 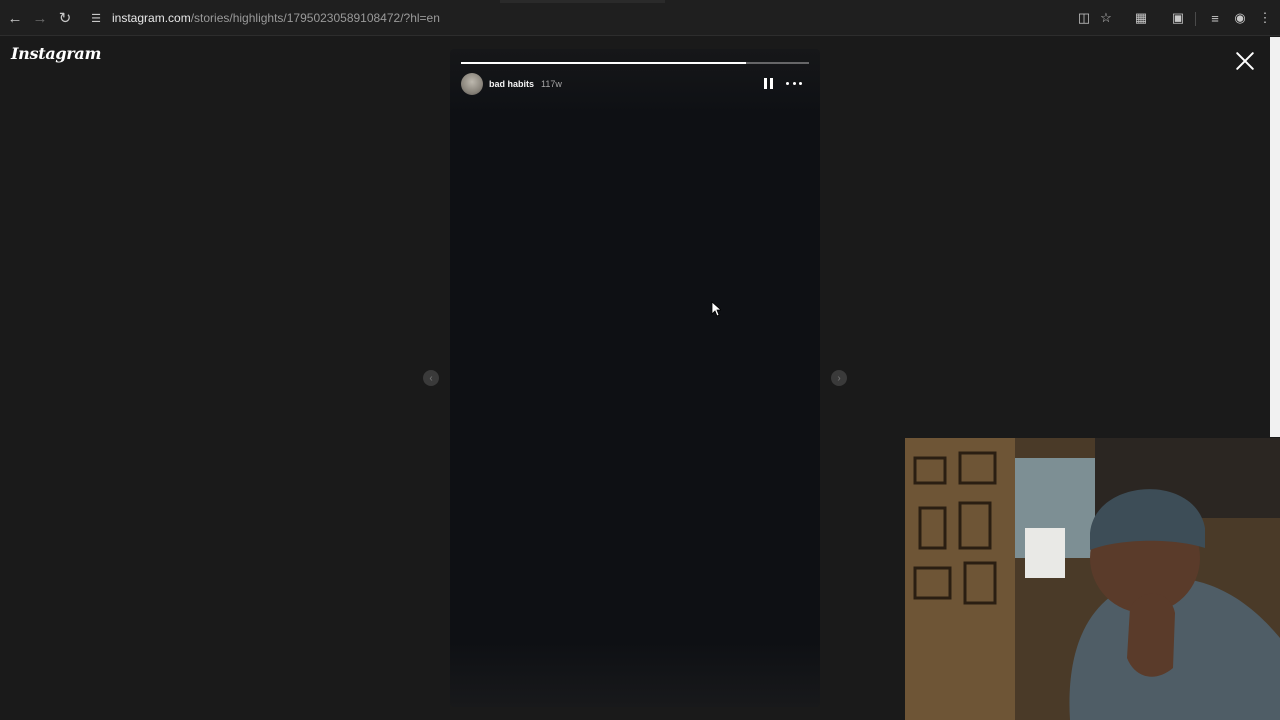 I want to click on webcam-overlay, so click(x=1092, y=579).